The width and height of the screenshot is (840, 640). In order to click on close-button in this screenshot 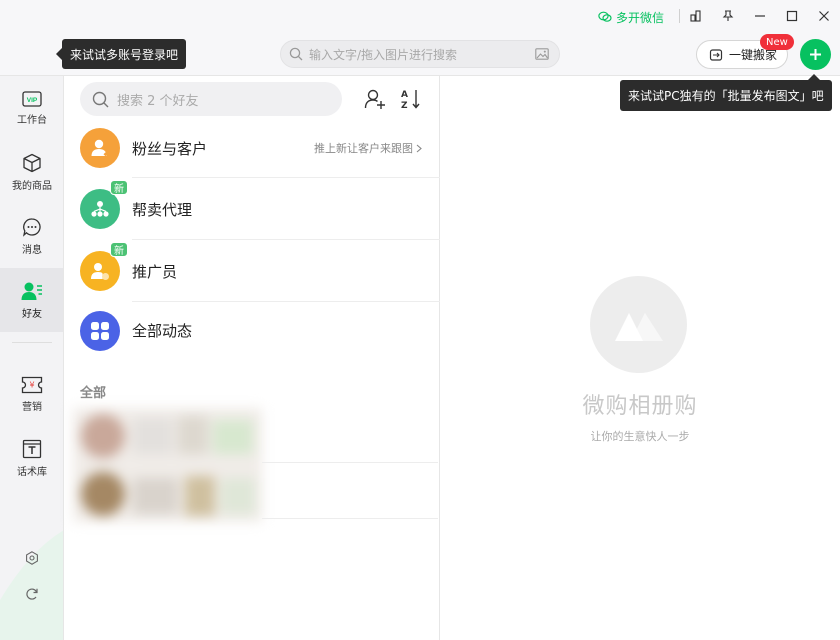, I will do `click(824, 16)`.